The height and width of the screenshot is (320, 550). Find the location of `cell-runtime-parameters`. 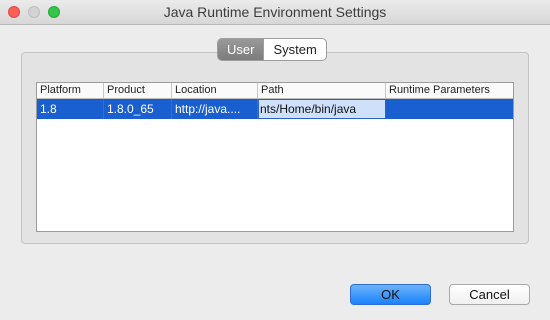

cell-runtime-parameters is located at coordinates (449, 109).